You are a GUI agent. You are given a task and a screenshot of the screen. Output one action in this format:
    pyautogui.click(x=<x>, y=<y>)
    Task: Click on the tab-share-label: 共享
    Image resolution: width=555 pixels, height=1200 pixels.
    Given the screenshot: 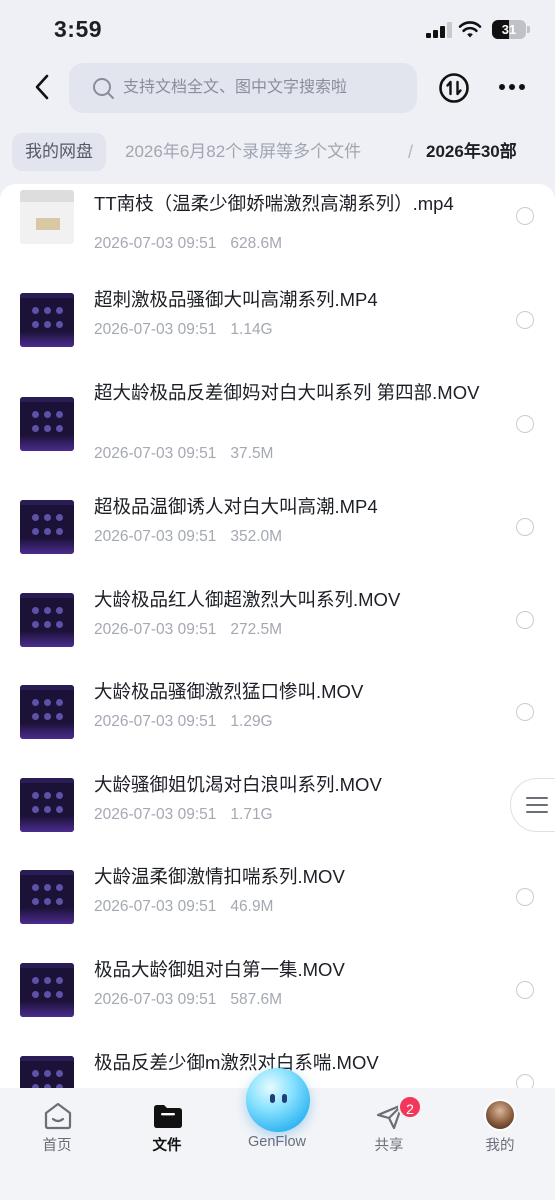 What is the action you would take?
    pyautogui.click(x=389, y=1146)
    